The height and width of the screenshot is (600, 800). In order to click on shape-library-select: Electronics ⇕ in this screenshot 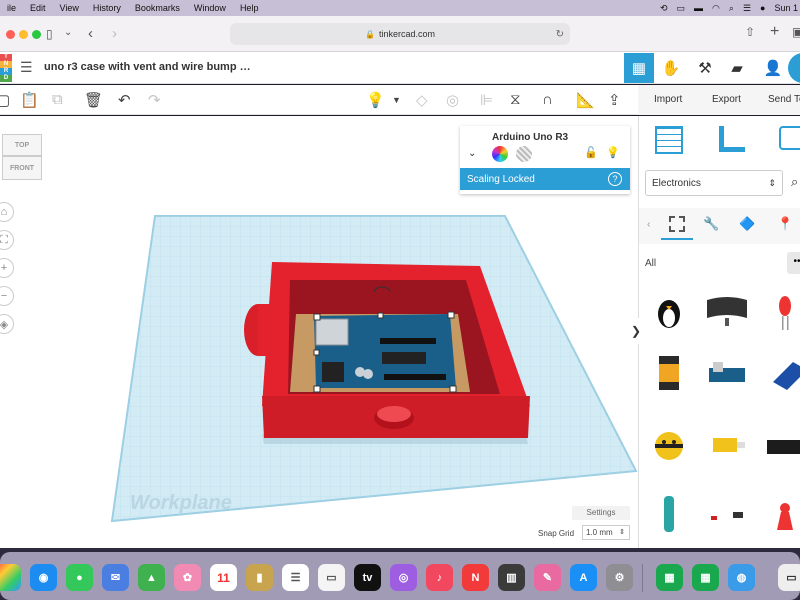, I will do `click(714, 183)`.